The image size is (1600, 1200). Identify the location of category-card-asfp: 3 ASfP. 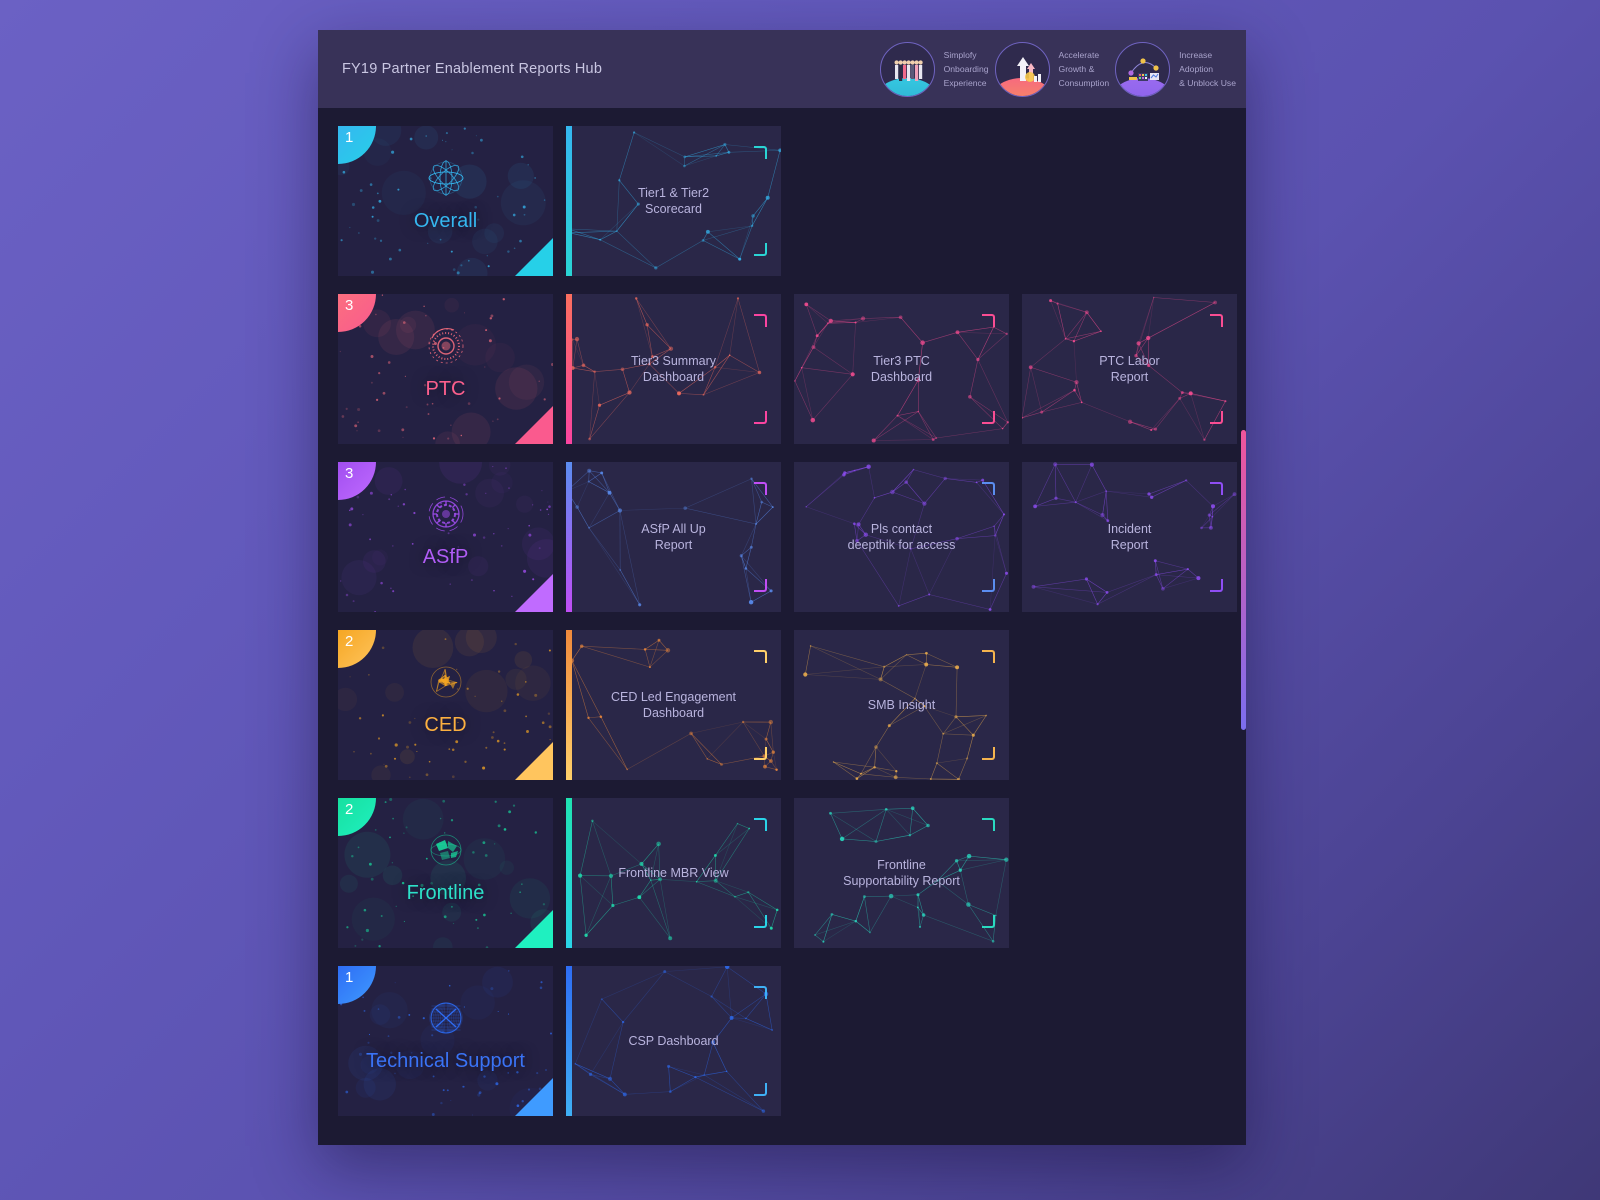
(445, 537).